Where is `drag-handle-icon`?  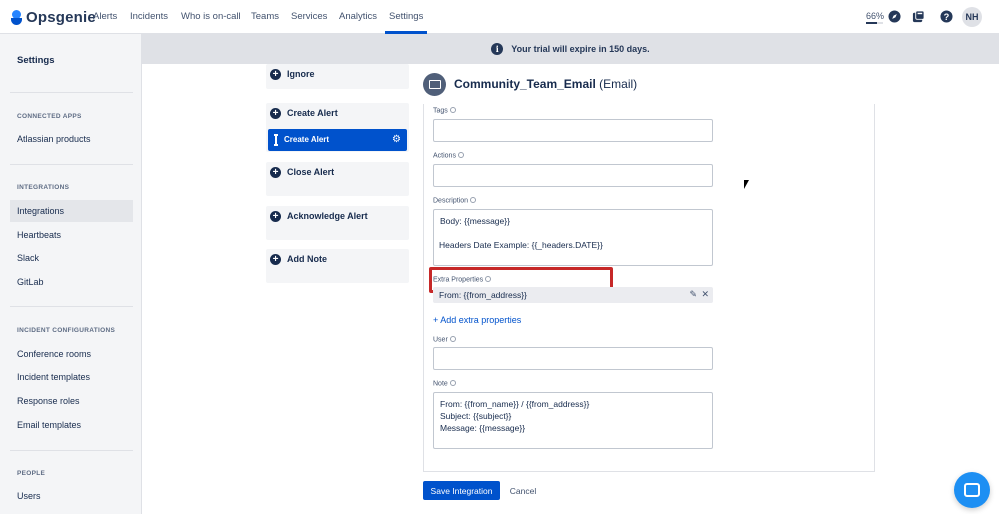
drag-handle-icon is located at coordinates (276, 140).